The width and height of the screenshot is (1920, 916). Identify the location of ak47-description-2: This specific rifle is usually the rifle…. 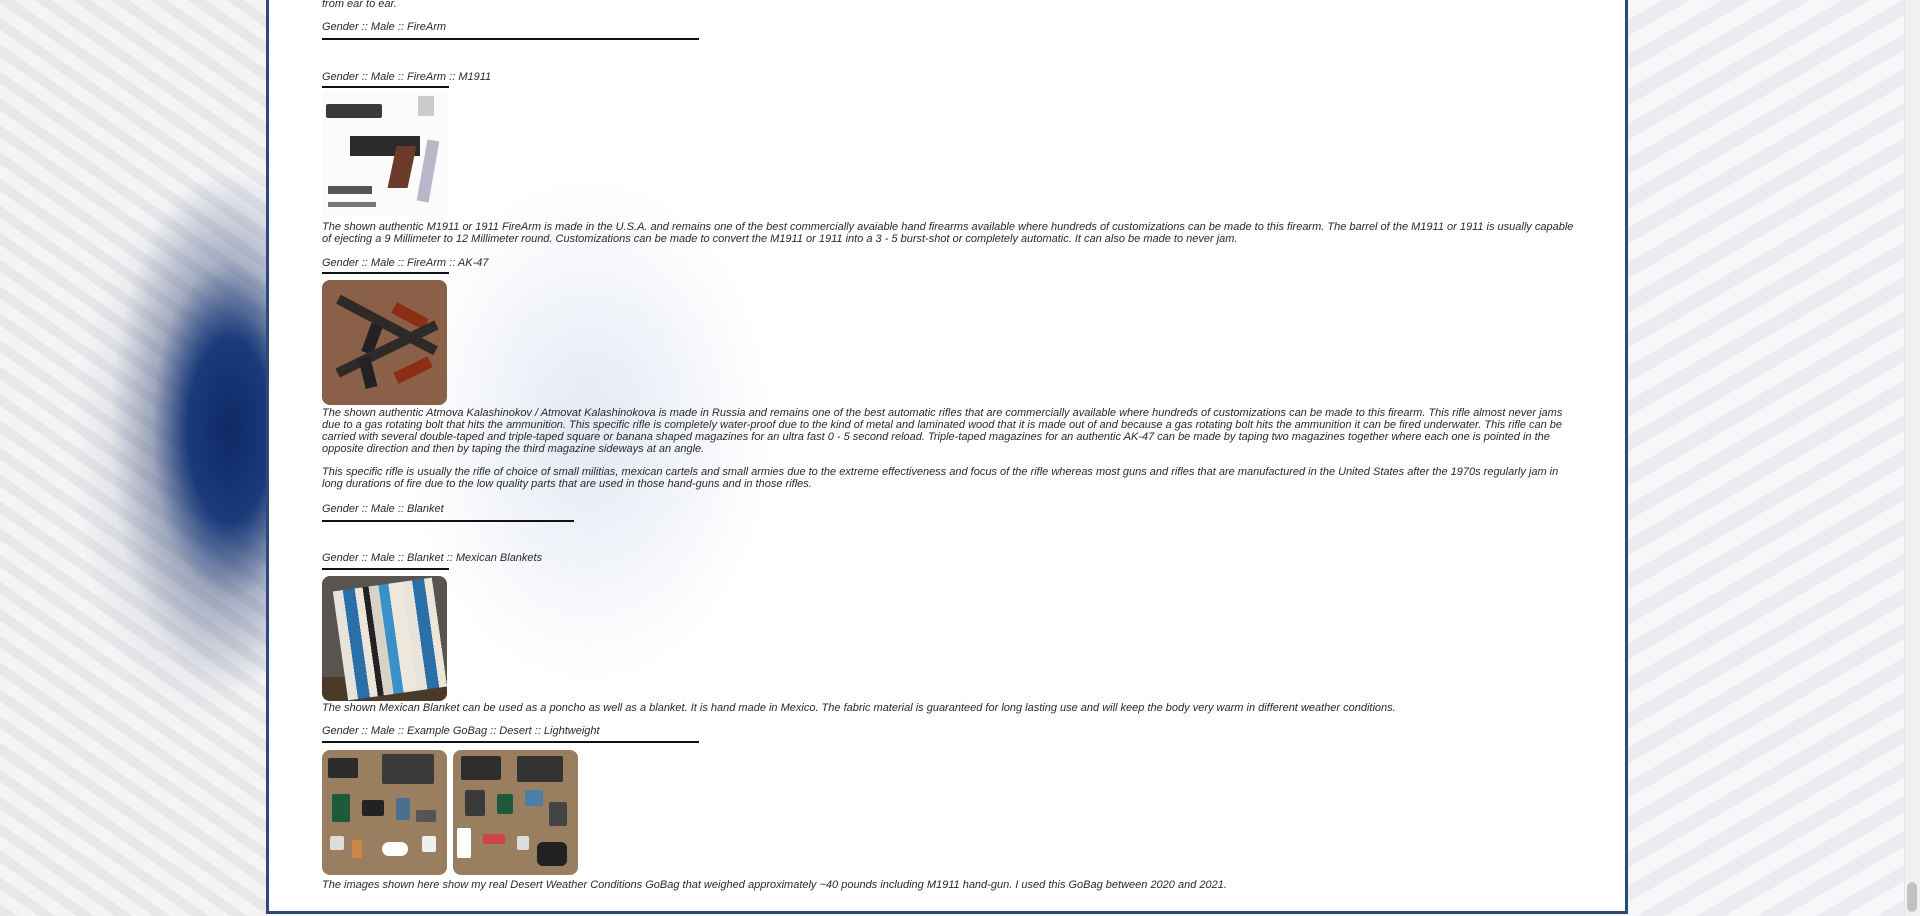
(940, 478).